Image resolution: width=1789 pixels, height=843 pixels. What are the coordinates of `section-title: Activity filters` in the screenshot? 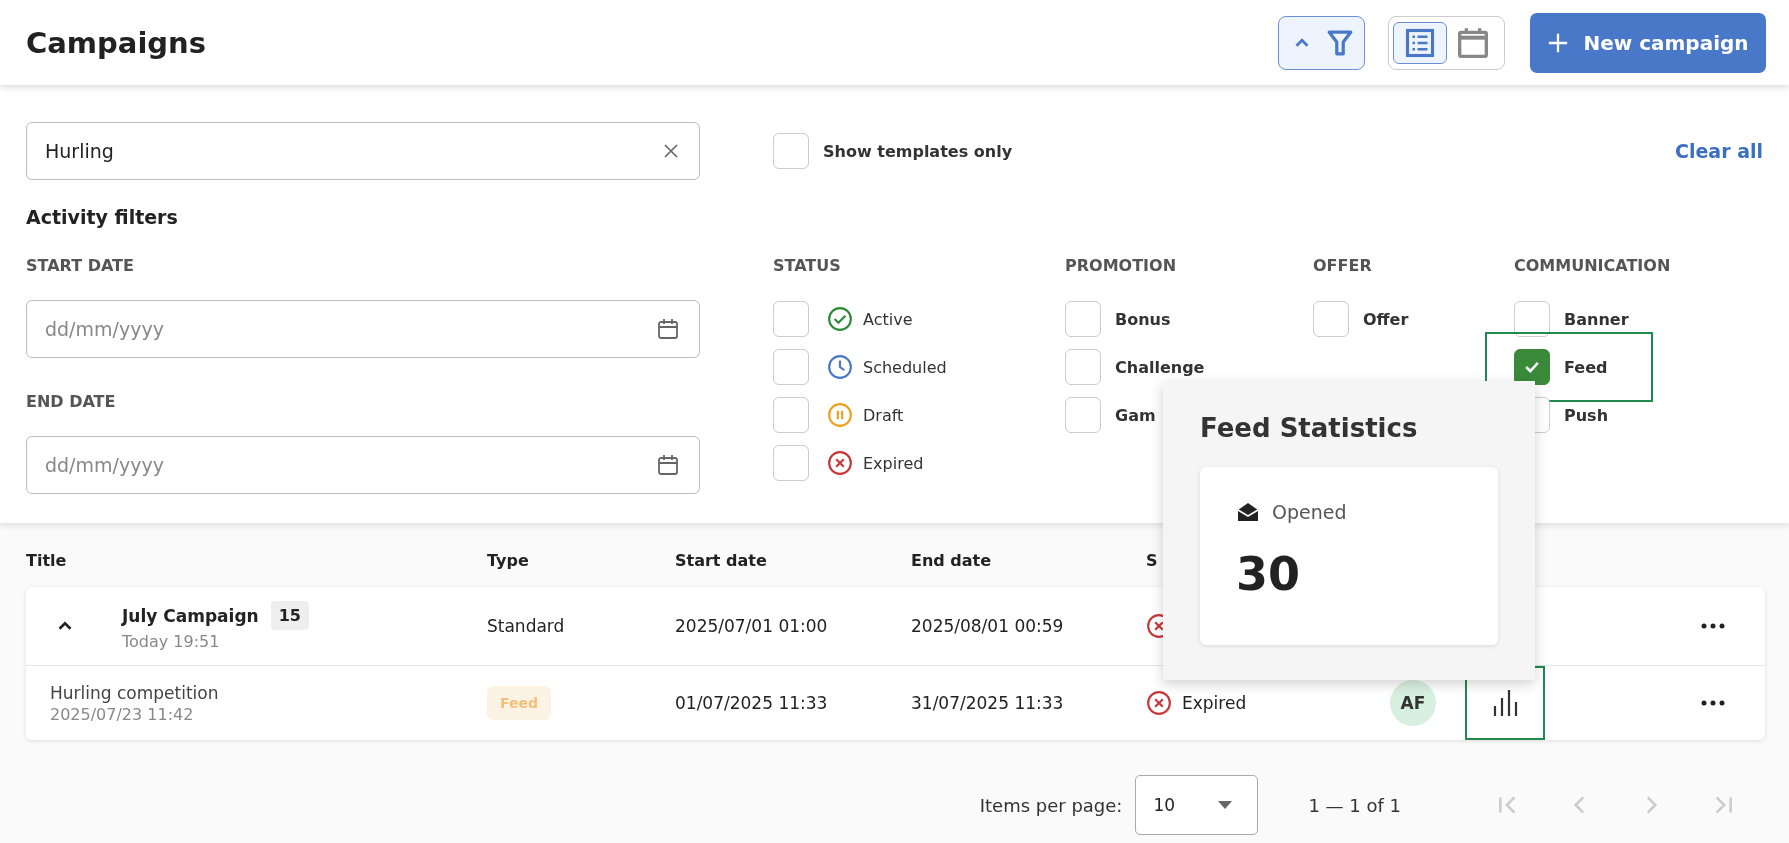 It's located at (102, 217).